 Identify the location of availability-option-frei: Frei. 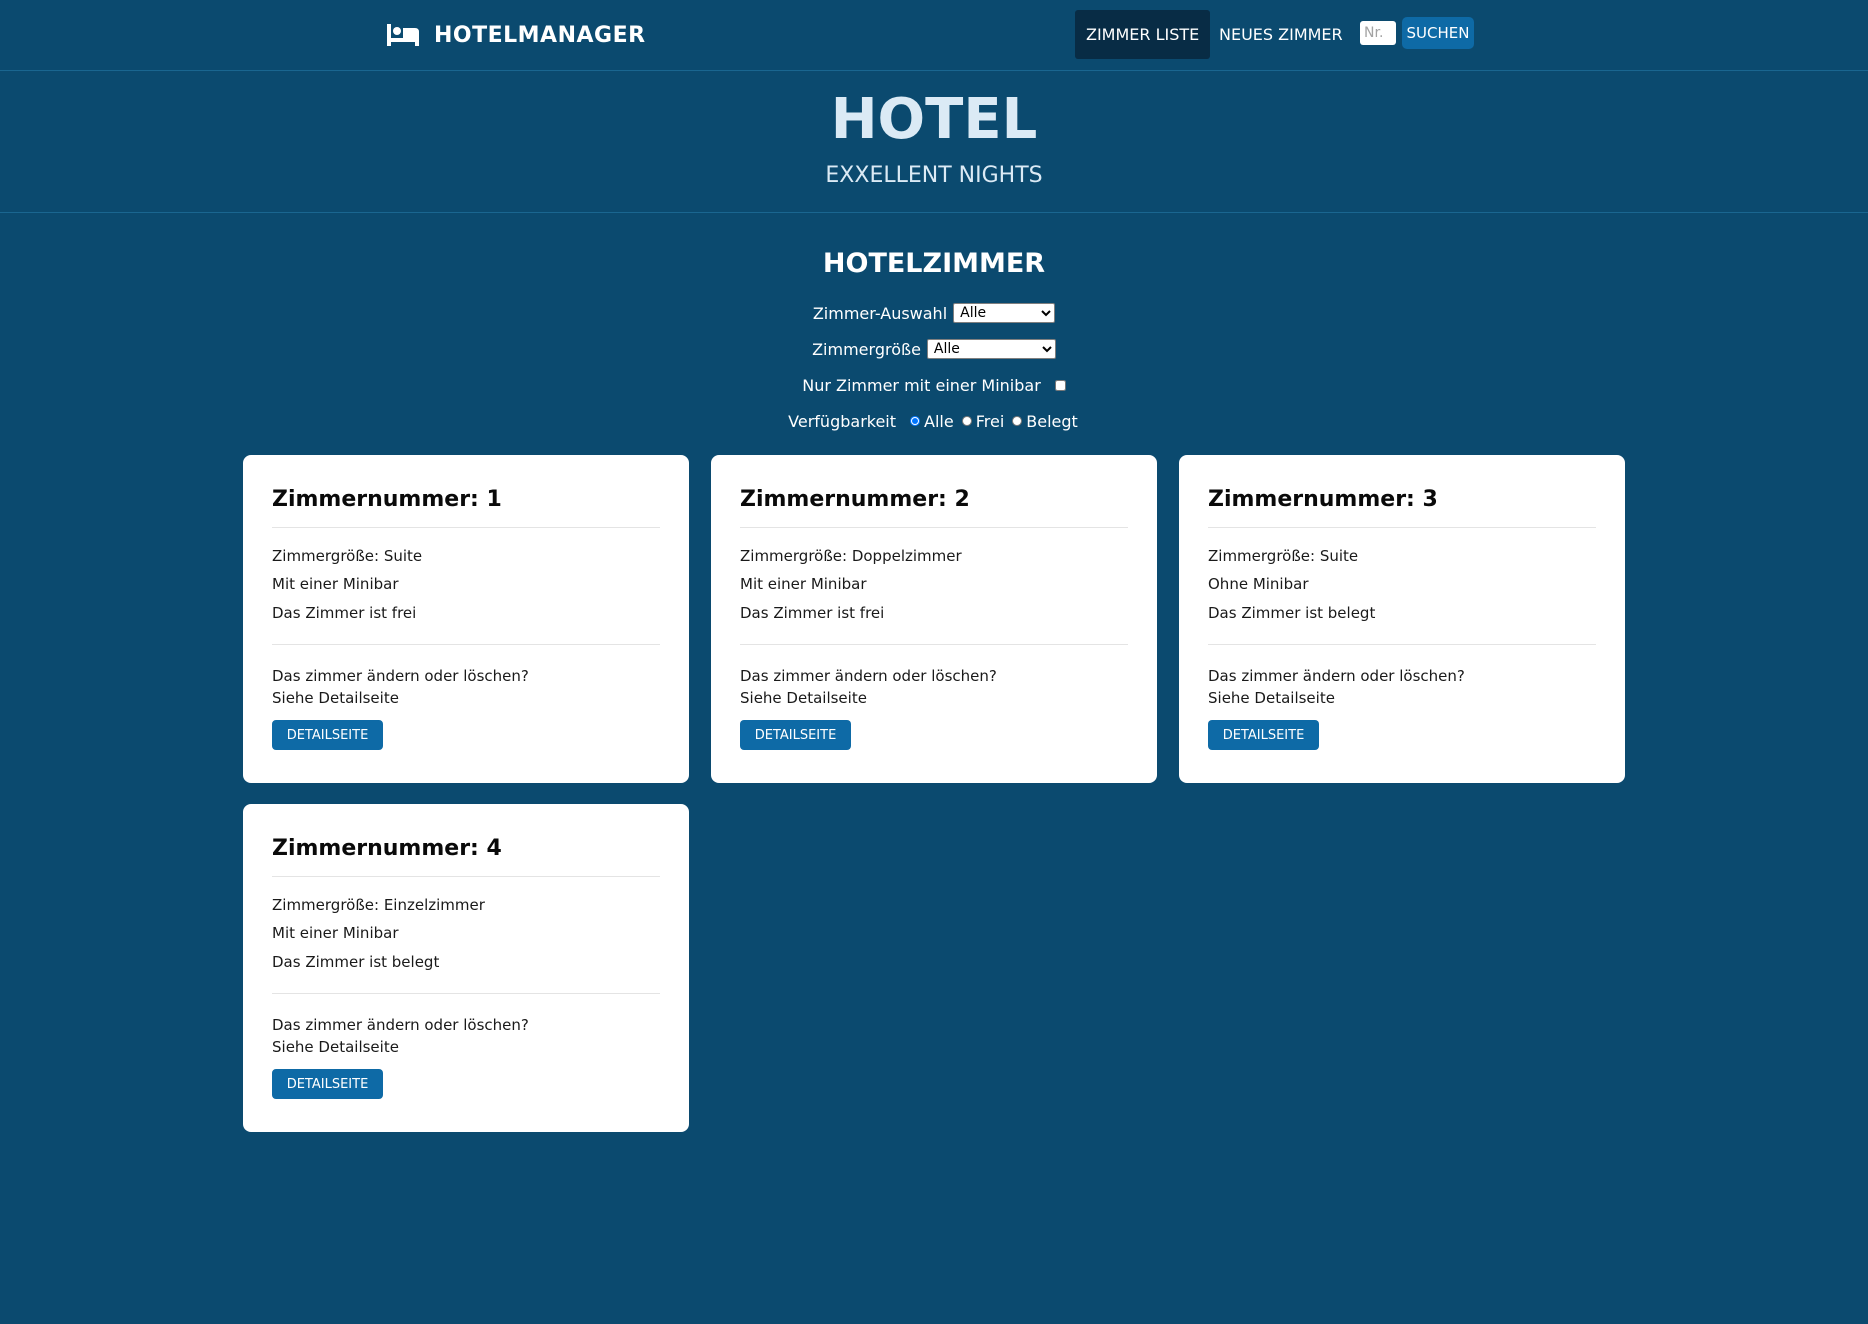
(990, 421).